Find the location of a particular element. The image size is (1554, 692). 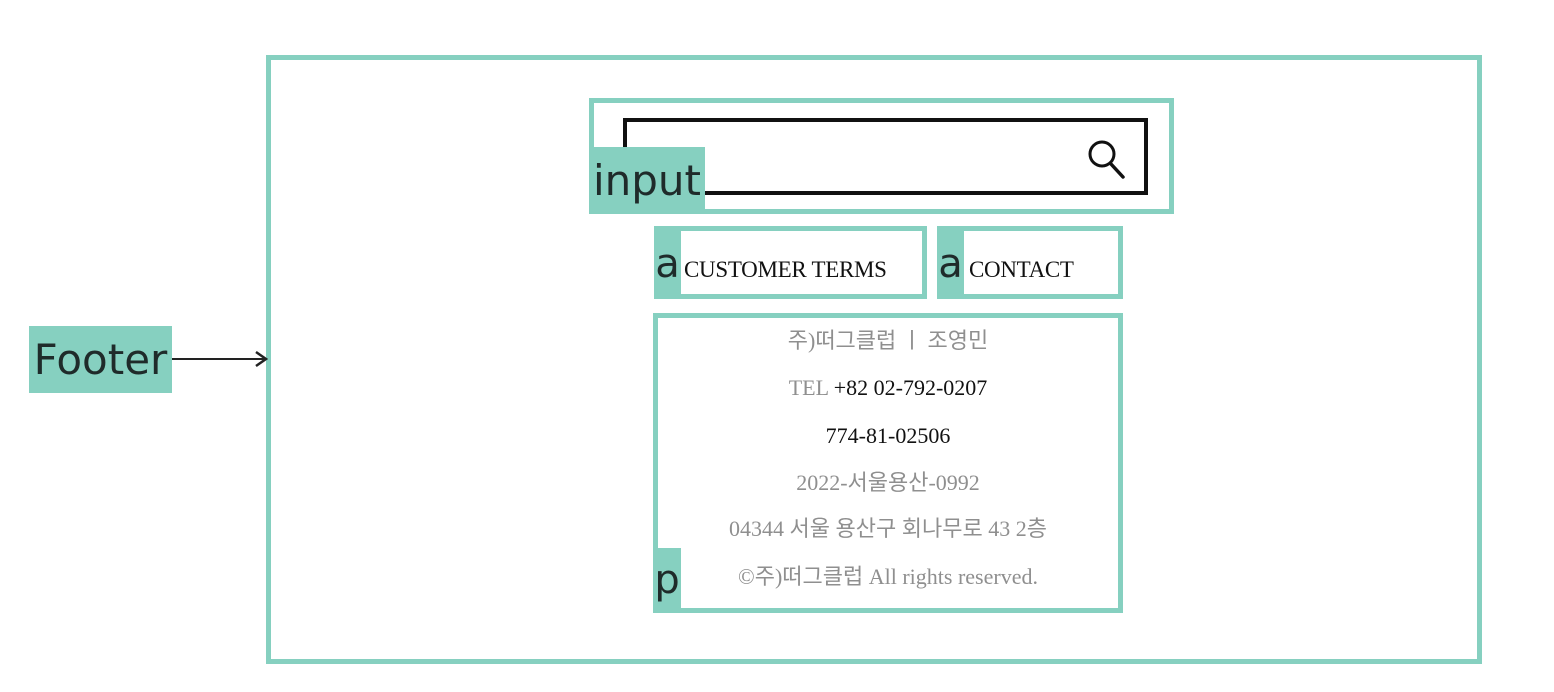

input-label: input is located at coordinates (647, 180).